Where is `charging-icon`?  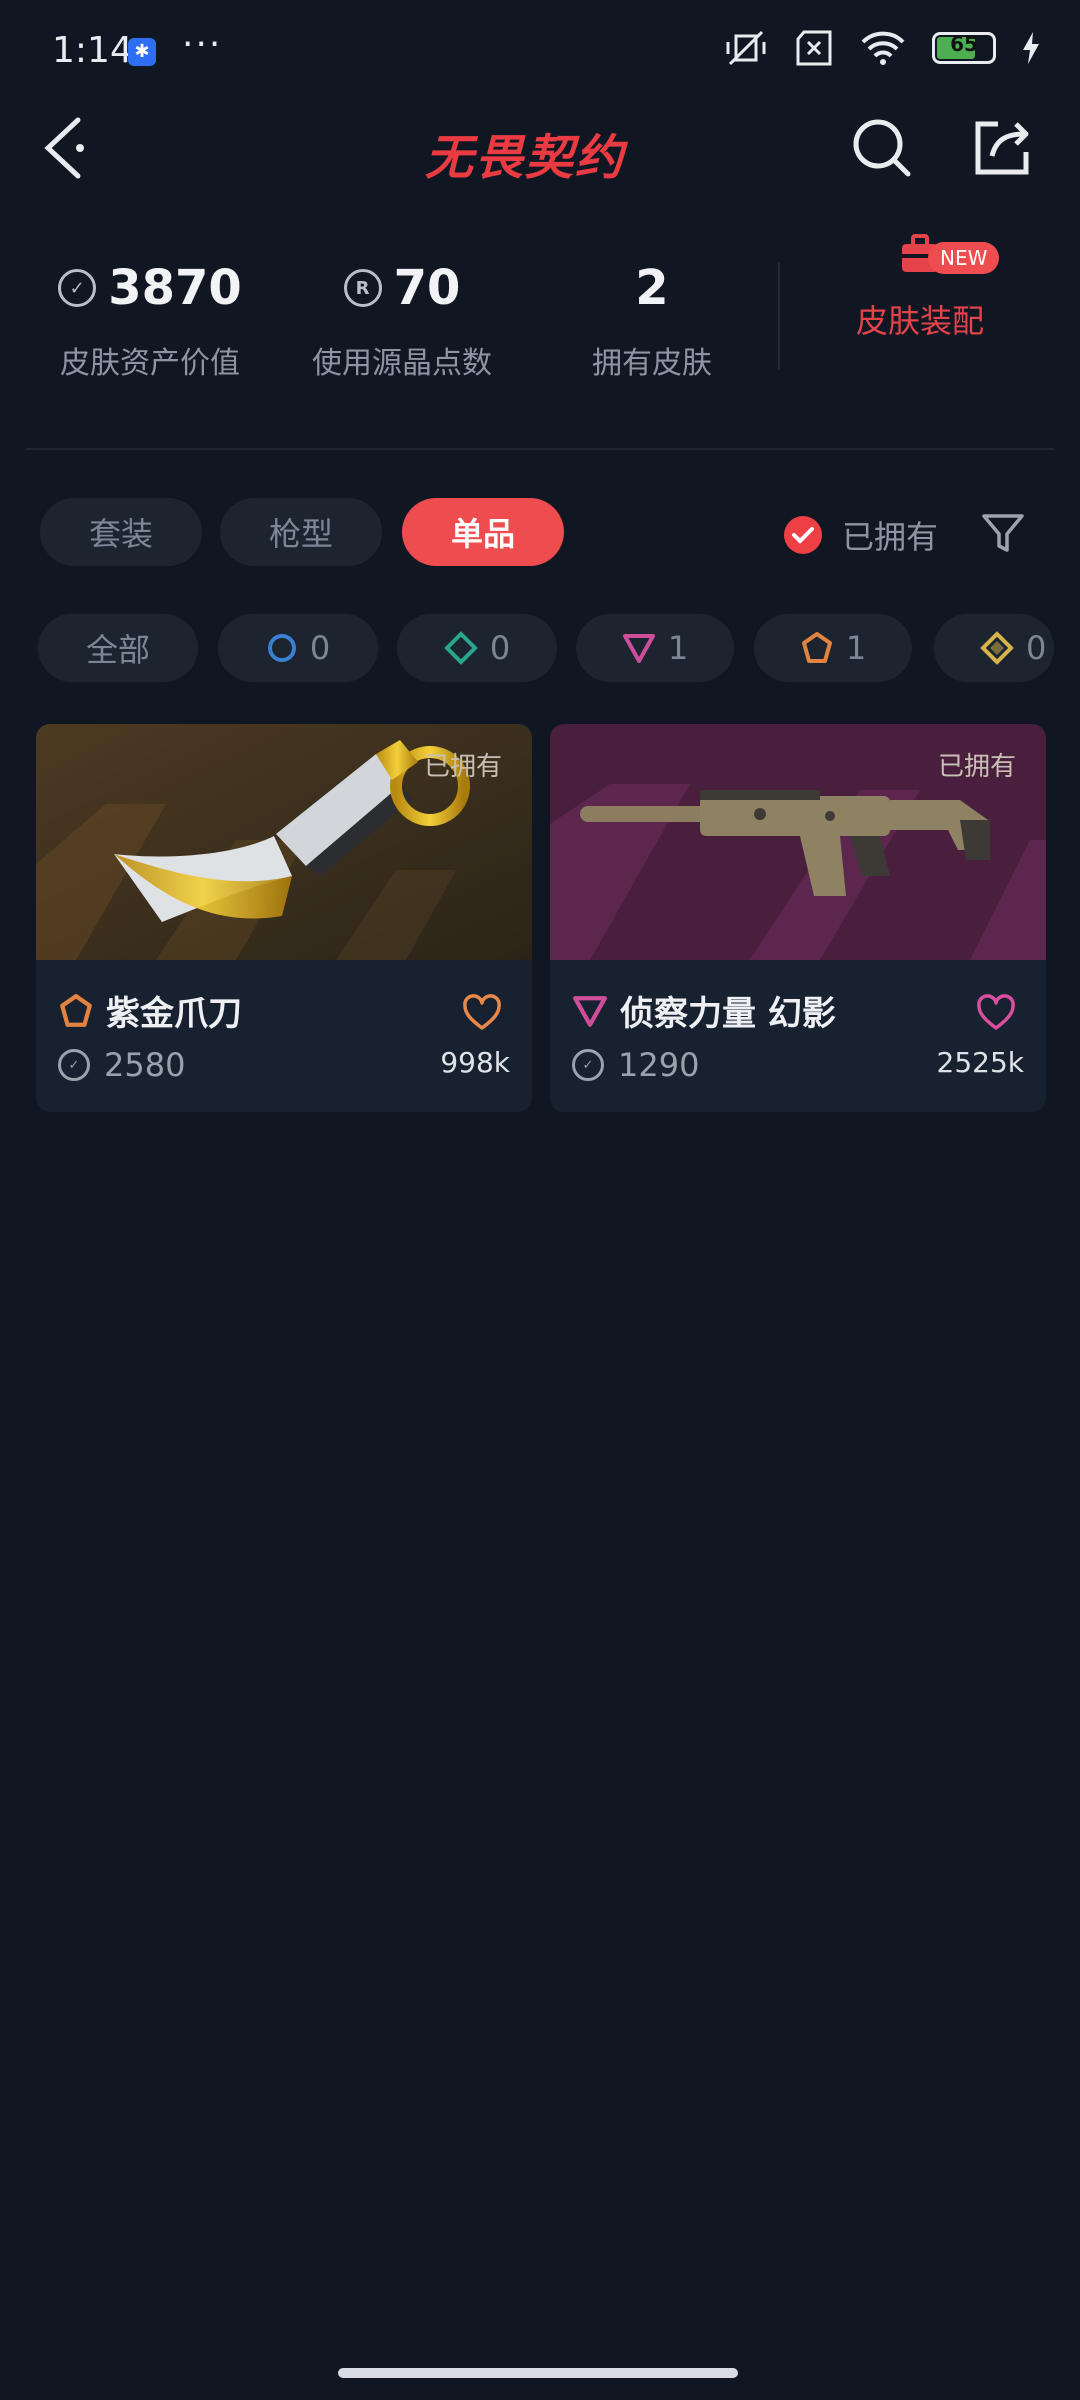
charging-icon is located at coordinates (1031, 48).